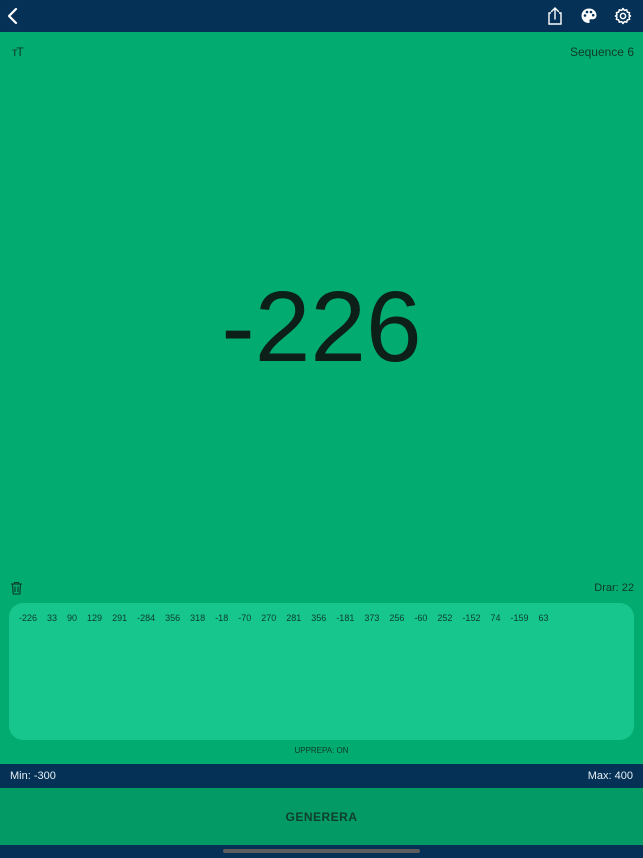  What do you see at coordinates (321, 776) in the screenshot?
I see `range-bar: Min: -300 Max: 400` at bounding box center [321, 776].